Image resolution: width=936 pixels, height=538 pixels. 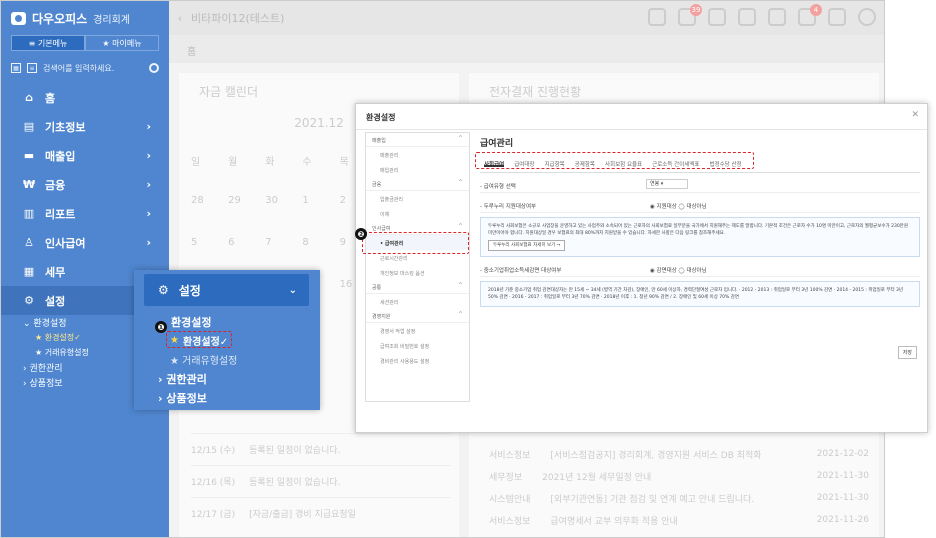 I want to click on people-icon: ♙, so click(x=29, y=242).